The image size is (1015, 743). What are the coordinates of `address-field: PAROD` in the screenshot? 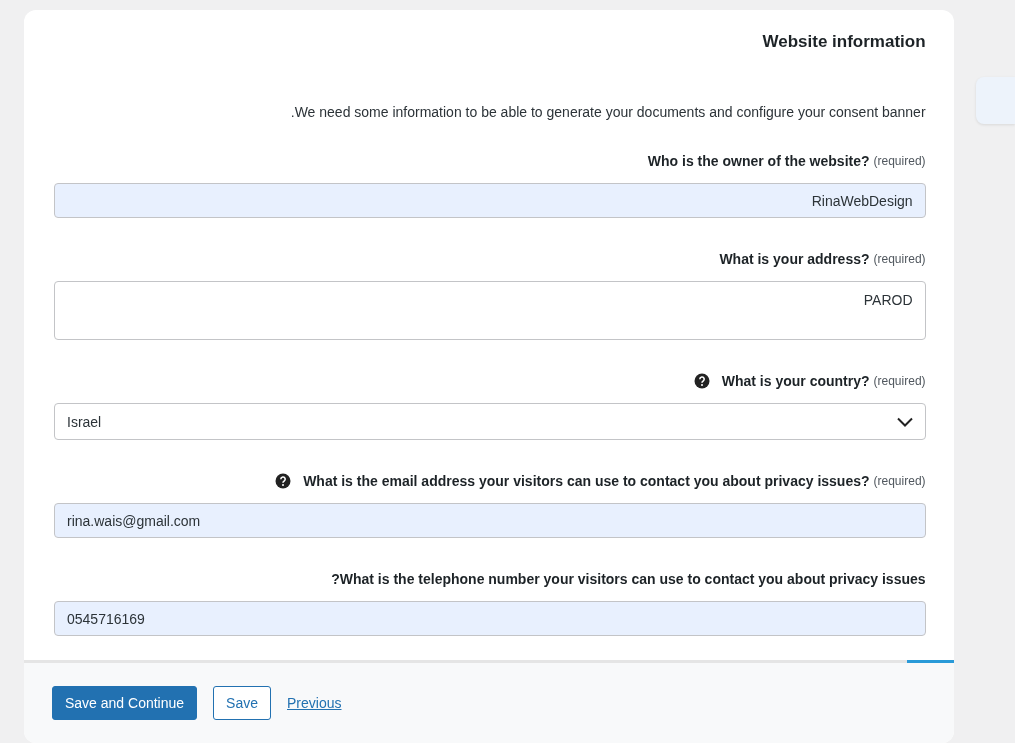 It's located at (490, 310).